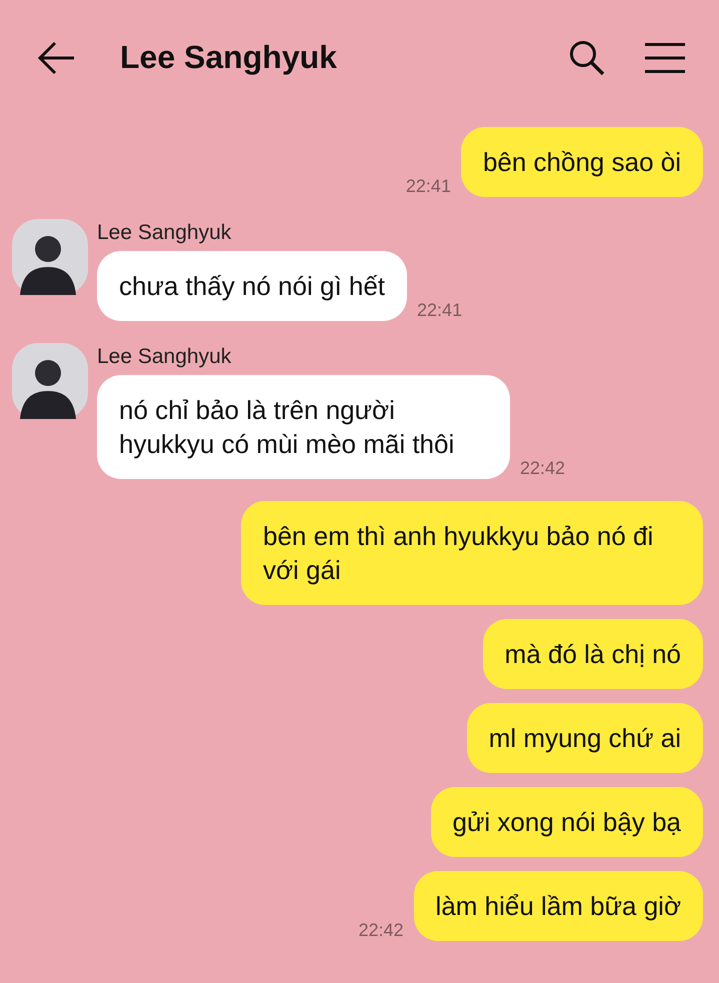 This screenshot has height=983, width=719. What do you see at coordinates (229, 57) in the screenshot?
I see `chat-title: Lee Sanghyuk` at bounding box center [229, 57].